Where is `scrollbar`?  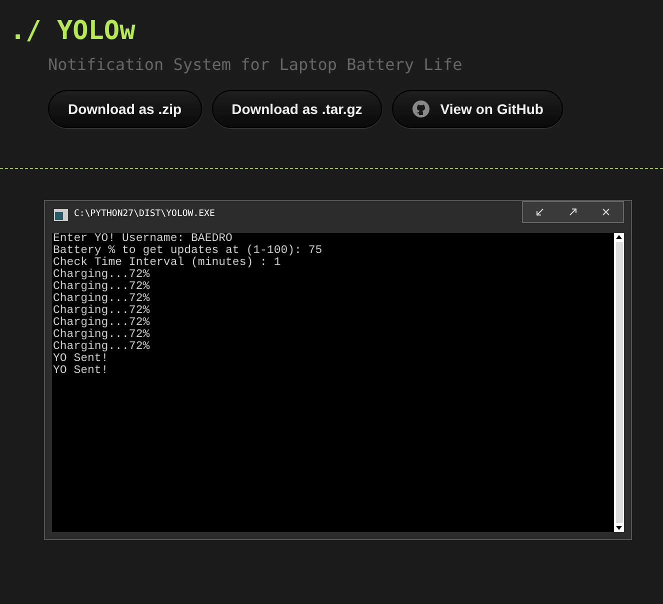
scrollbar is located at coordinates (619, 382).